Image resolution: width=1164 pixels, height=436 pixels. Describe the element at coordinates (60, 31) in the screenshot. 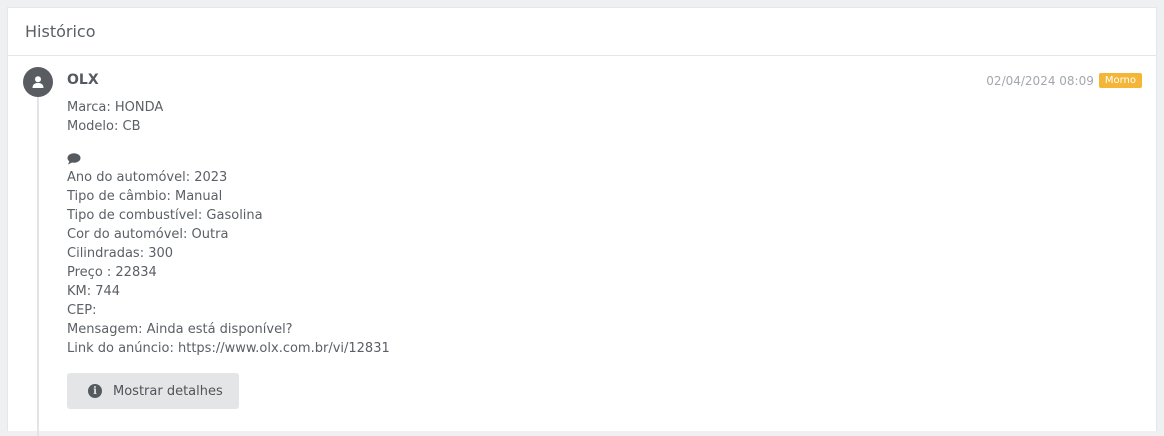

I see `panel-title: Histórico` at that location.